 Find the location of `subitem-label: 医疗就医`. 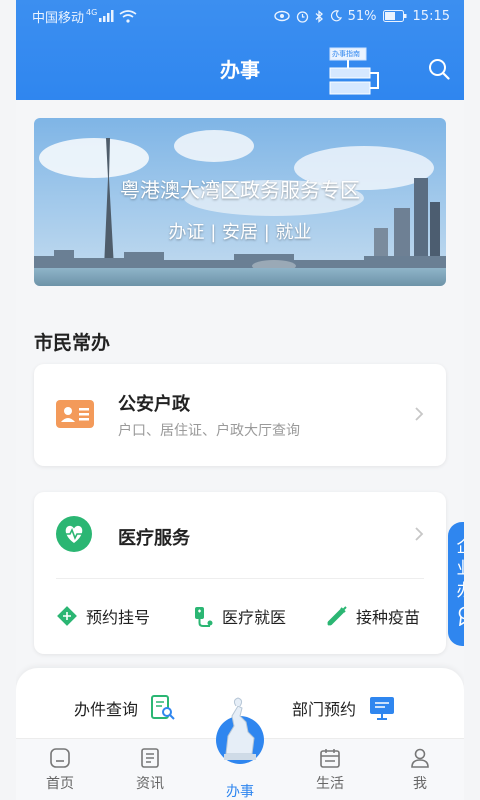

subitem-label: 医疗就医 is located at coordinates (254, 617).